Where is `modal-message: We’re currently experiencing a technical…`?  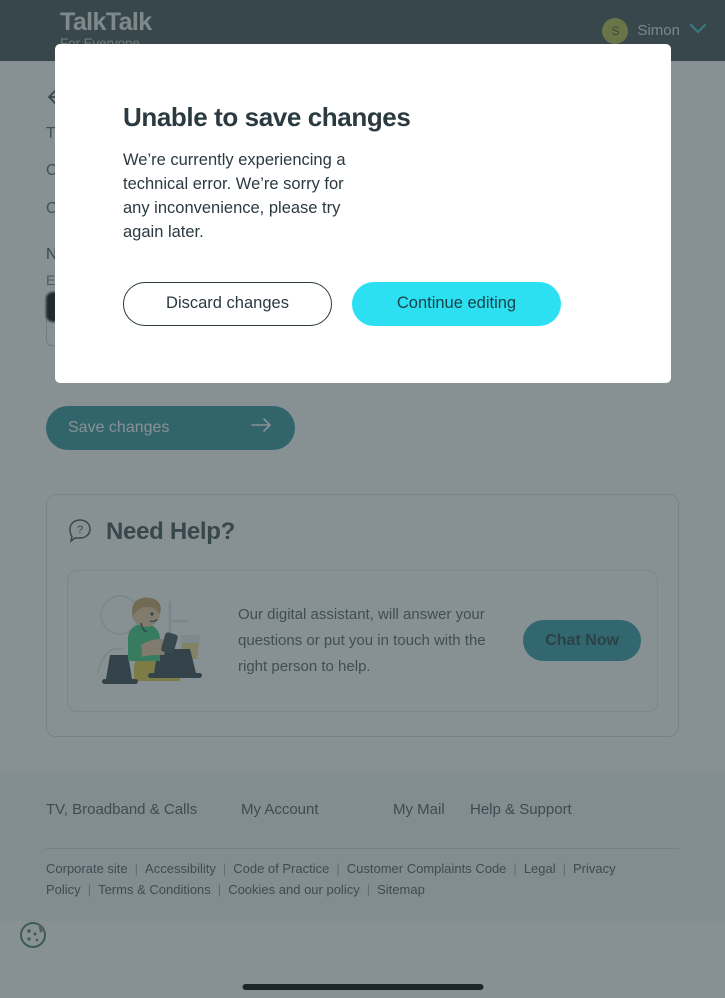 modal-message: We’re currently experiencing a technical… is located at coordinates (234, 196).